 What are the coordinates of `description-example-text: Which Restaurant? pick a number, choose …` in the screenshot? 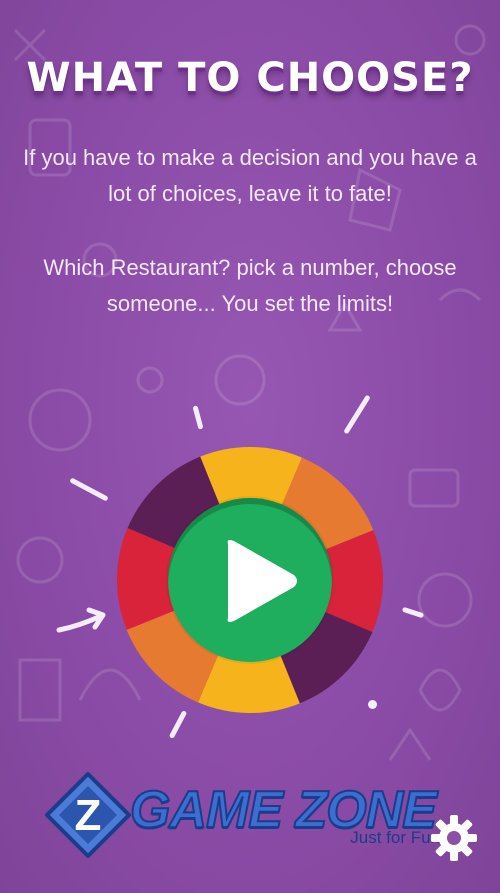 It's located at (250, 285).